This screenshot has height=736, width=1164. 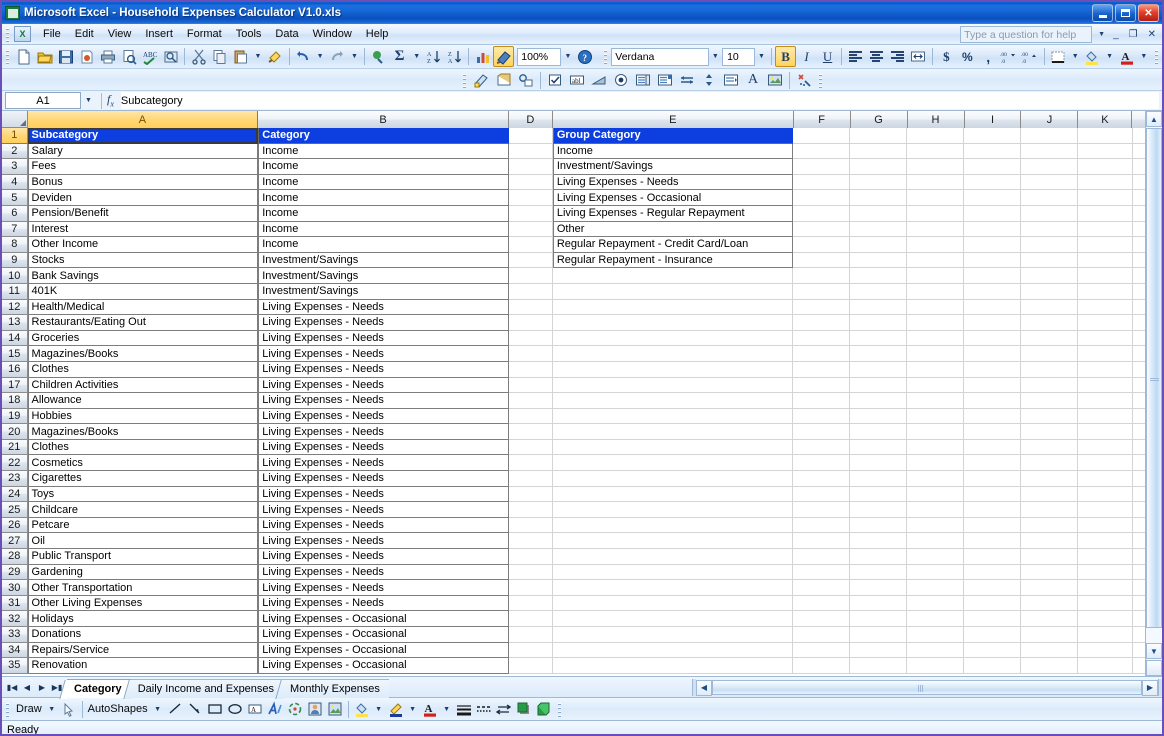 What do you see at coordinates (539, 56) in the screenshot?
I see `zoom-input: 100%` at bounding box center [539, 56].